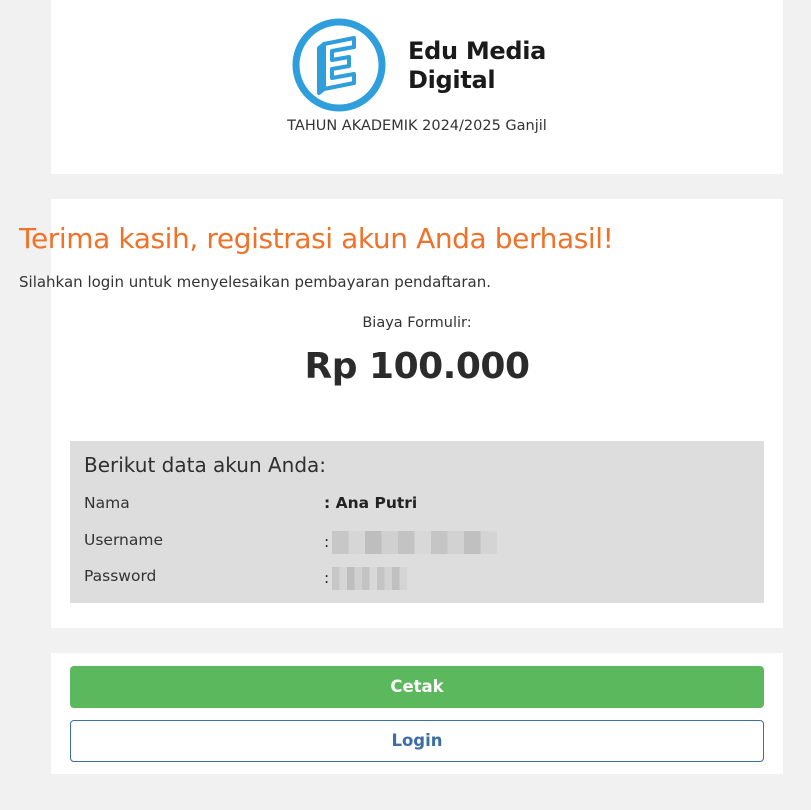 The height and width of the screenshot is (810, 811). I want to click on account-row-nama: Nama : Ana Putri, so click(414, 506).